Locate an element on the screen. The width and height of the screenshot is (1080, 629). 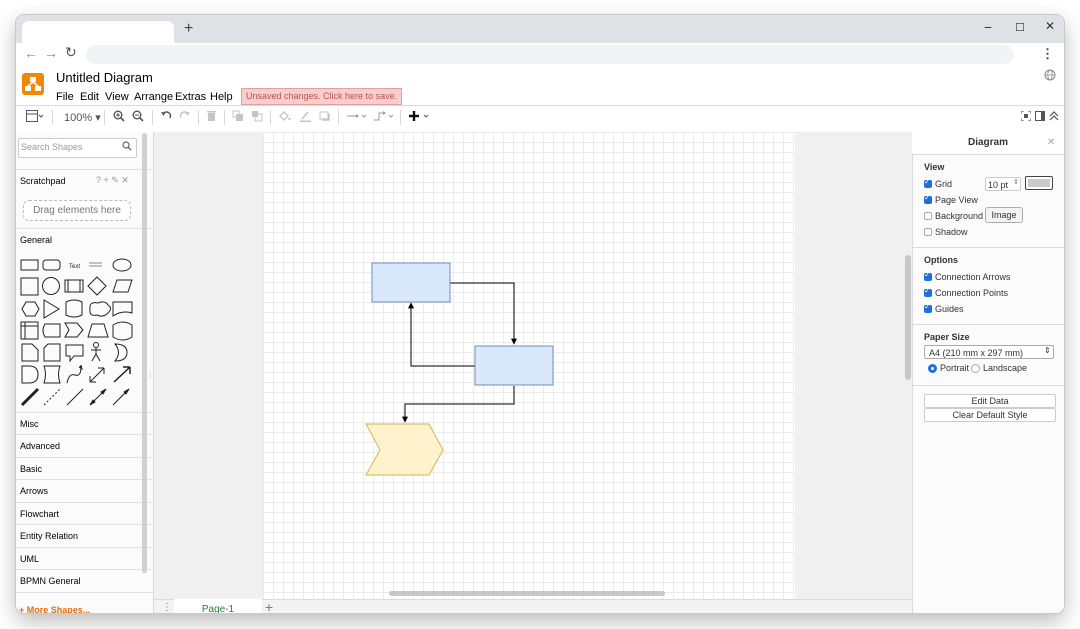
diagram-title: Untitled Diagram is located at coordinates (104, 77).